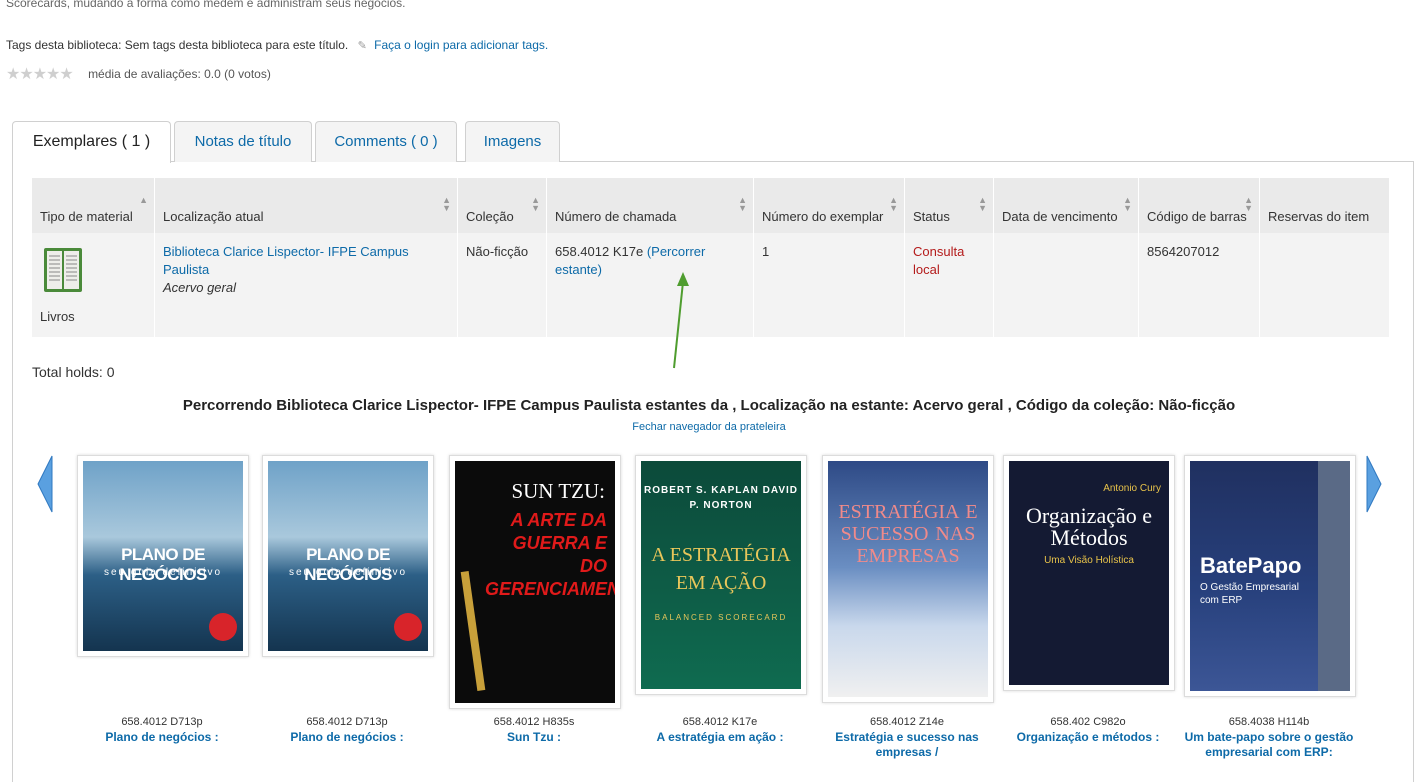 Image resolution: width=1418 pixels, height=782 pixels. Describe the element at coordinates (40, 74) in the screenshot. I see `rating-stars-icon: ★★★★★` at that location.